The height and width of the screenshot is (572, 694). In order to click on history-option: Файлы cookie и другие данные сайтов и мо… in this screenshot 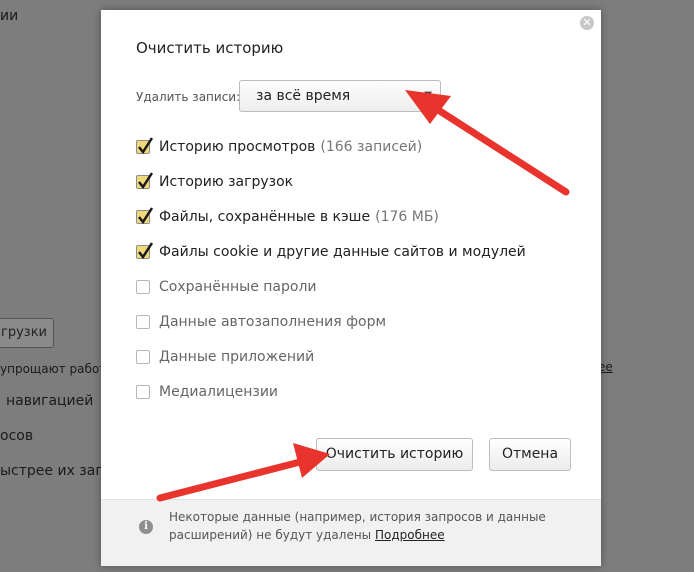, I will do `click(331, 252)`.